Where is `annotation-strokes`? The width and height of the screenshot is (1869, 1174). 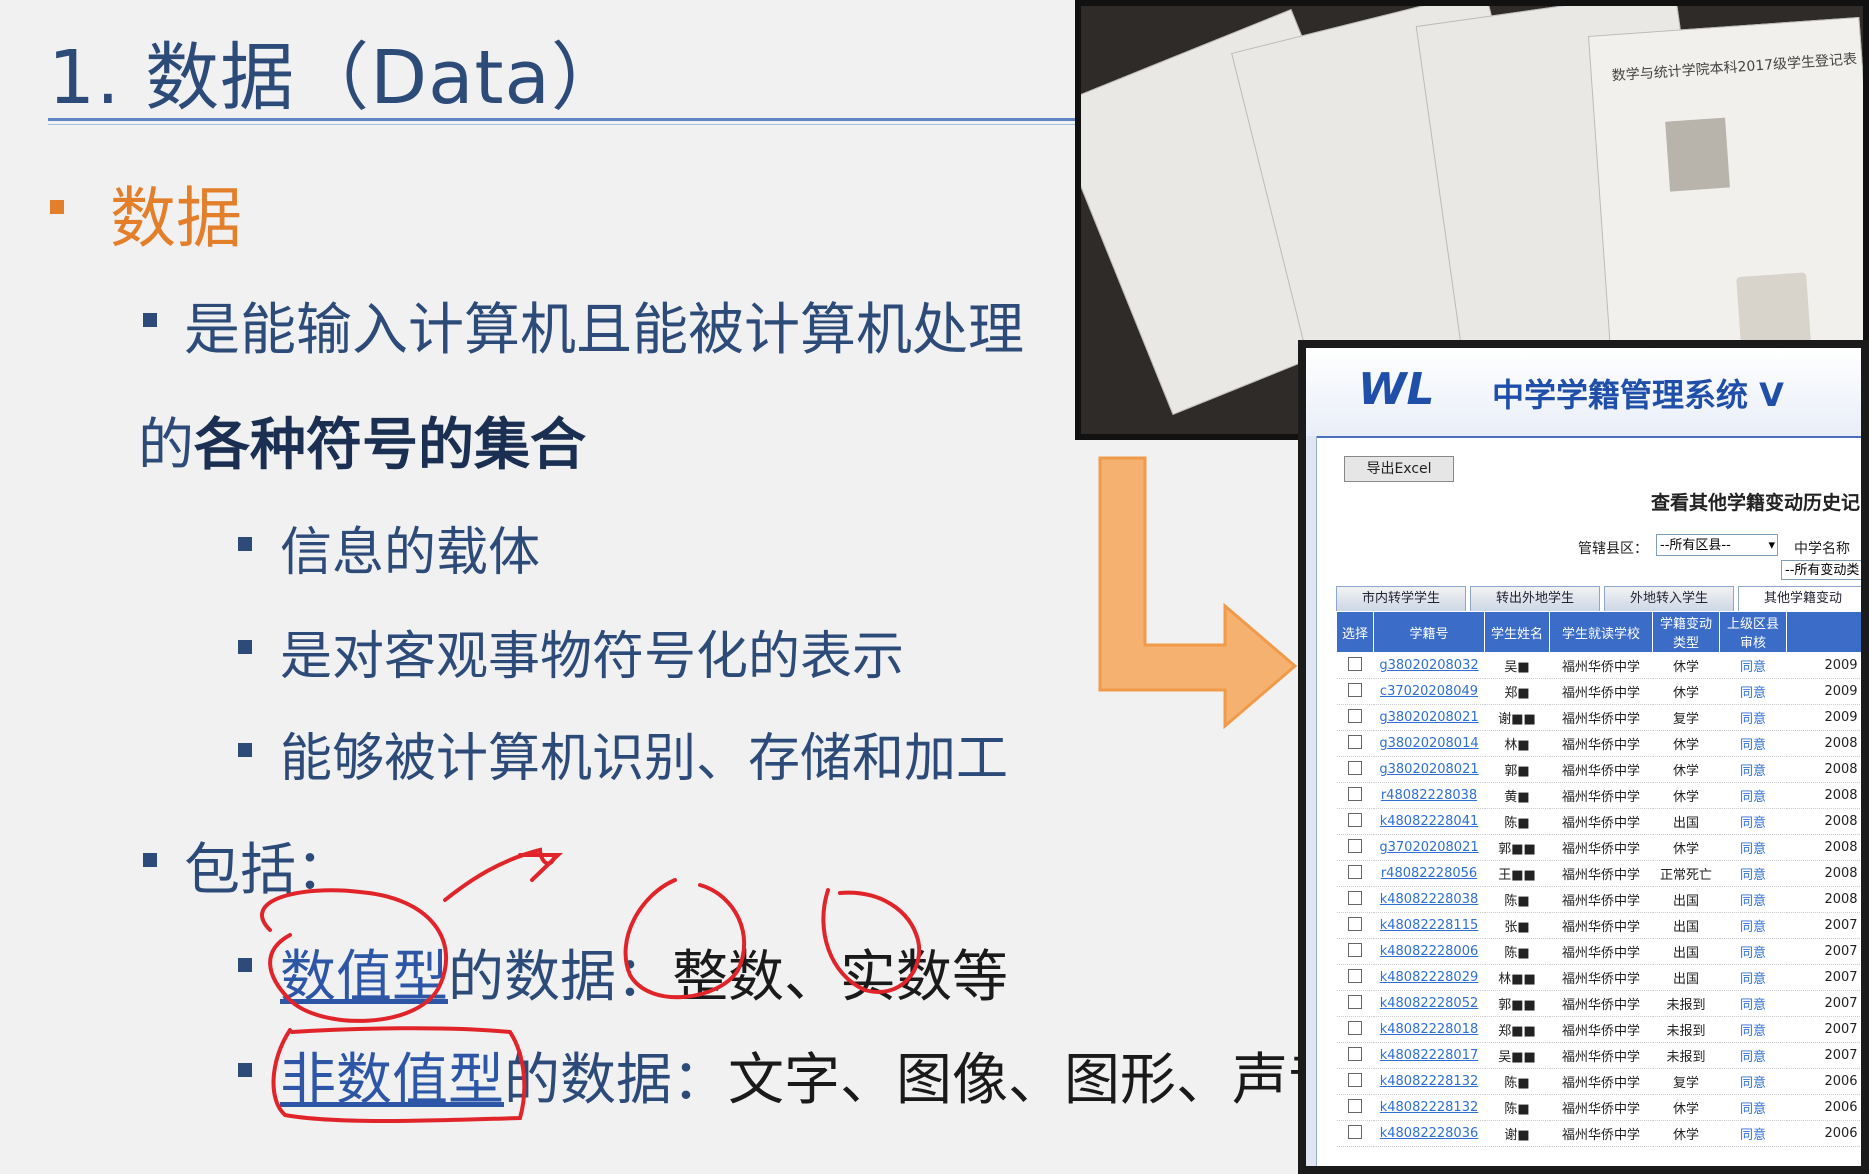
annotation-strokes is located at coordinates (591, 985).